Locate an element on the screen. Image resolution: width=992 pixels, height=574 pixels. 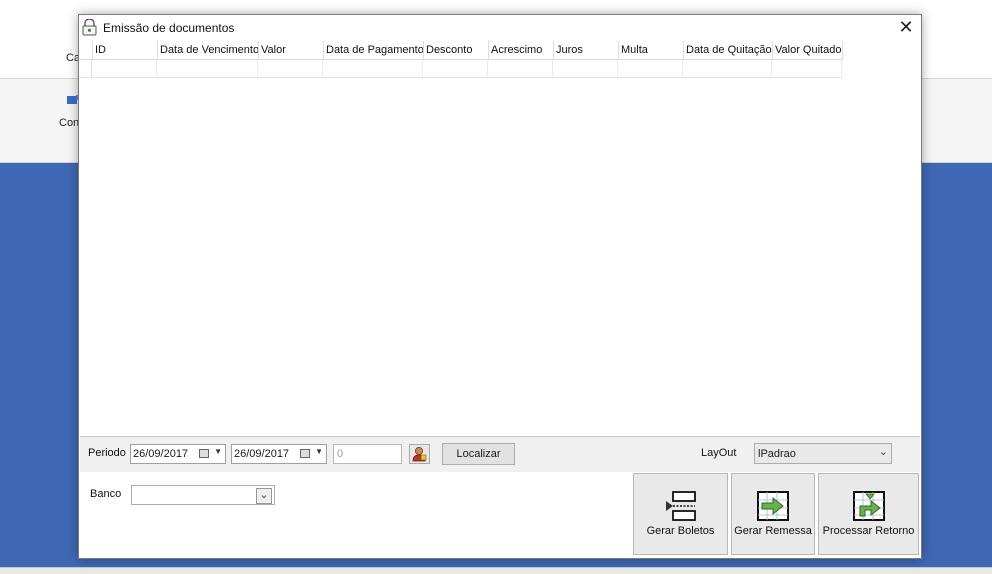
date-from-field: 26/09/2017 ▼ is located at coordinates (178, 454).